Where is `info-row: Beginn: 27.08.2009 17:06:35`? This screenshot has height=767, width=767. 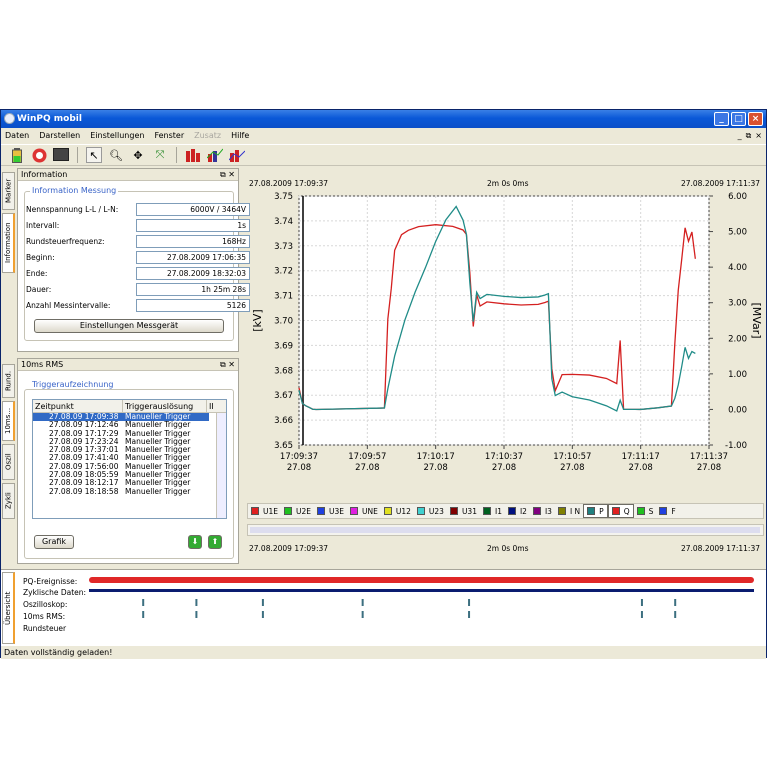 info-row: Beginn: 27.08.2009 17:06:35 is located at coordinates (138, 258).